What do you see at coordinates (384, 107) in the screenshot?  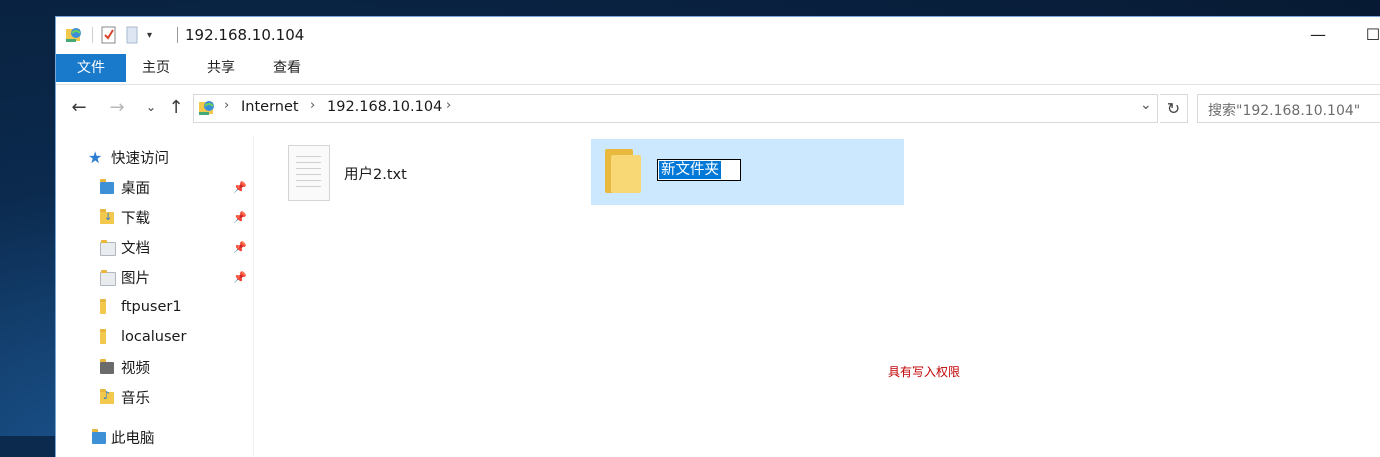 I see `breadcrumb-host: 192.168.10.104` at bounding box center [384, 107].